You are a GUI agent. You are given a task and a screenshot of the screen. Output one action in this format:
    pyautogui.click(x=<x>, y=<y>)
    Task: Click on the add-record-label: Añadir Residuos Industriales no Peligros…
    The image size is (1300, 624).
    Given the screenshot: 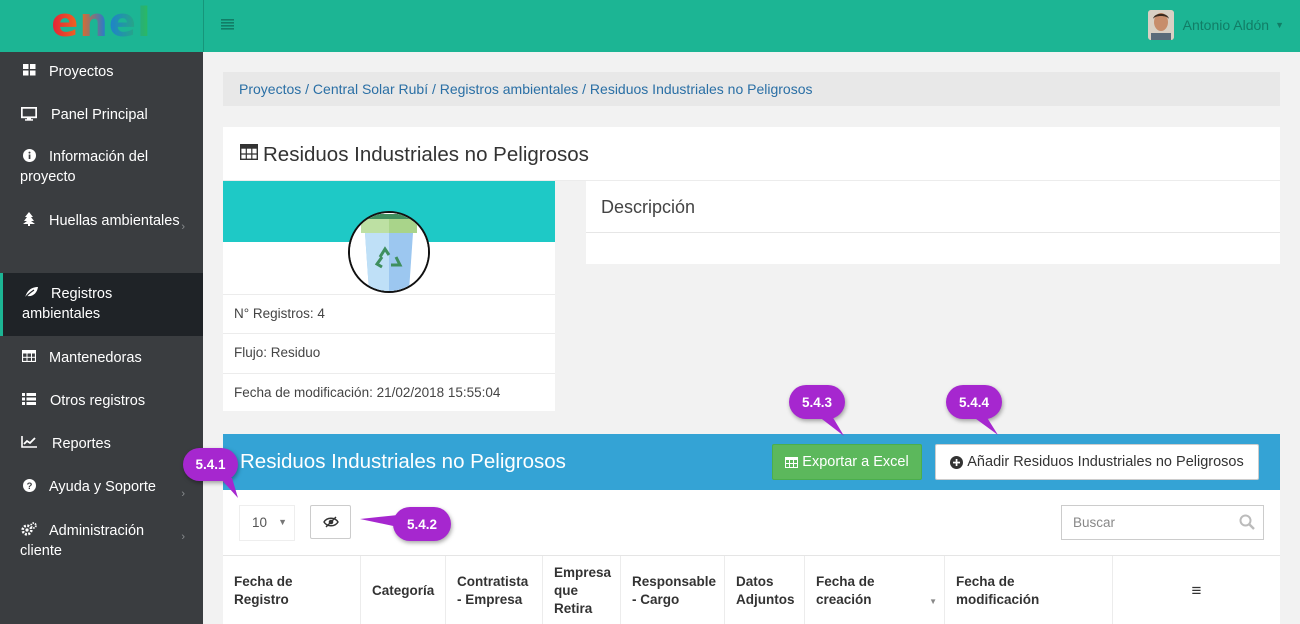 What is the action you would take?
    pyautogui.click(x=1105, y=462)
    